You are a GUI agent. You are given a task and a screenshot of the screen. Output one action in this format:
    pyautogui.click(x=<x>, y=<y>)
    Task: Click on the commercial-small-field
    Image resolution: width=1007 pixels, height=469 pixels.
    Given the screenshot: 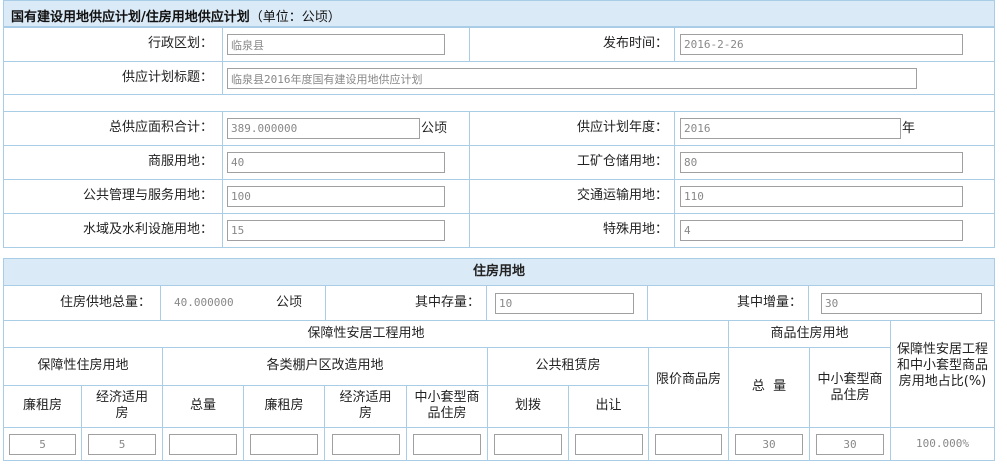 What is the action you would take?
    pyautogui.click(x=850, y=444)
    